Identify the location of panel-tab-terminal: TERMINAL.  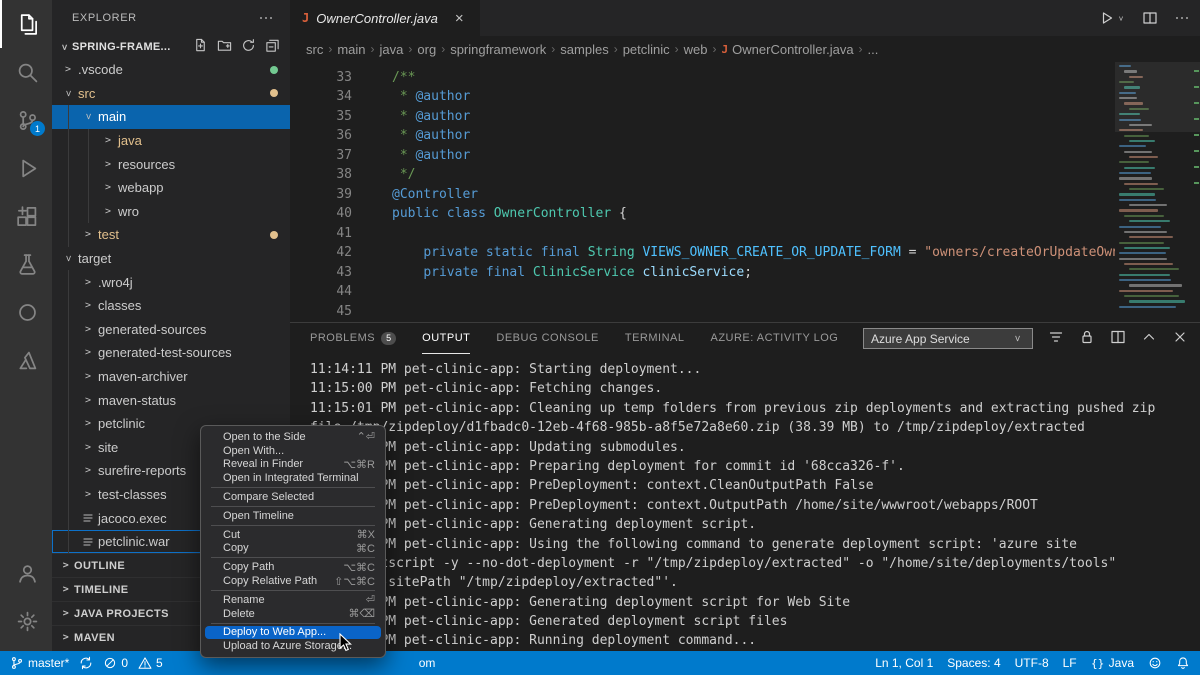
(655, 338).